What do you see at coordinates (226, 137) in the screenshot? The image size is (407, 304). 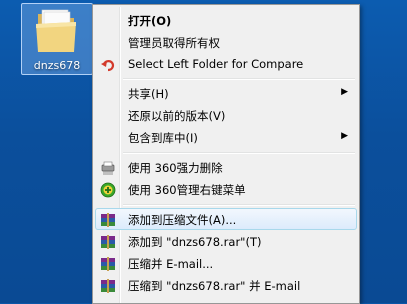 I see `menu-item-include-in-library: 包含到库中(I) ▶` at bounding box center [226, 137].